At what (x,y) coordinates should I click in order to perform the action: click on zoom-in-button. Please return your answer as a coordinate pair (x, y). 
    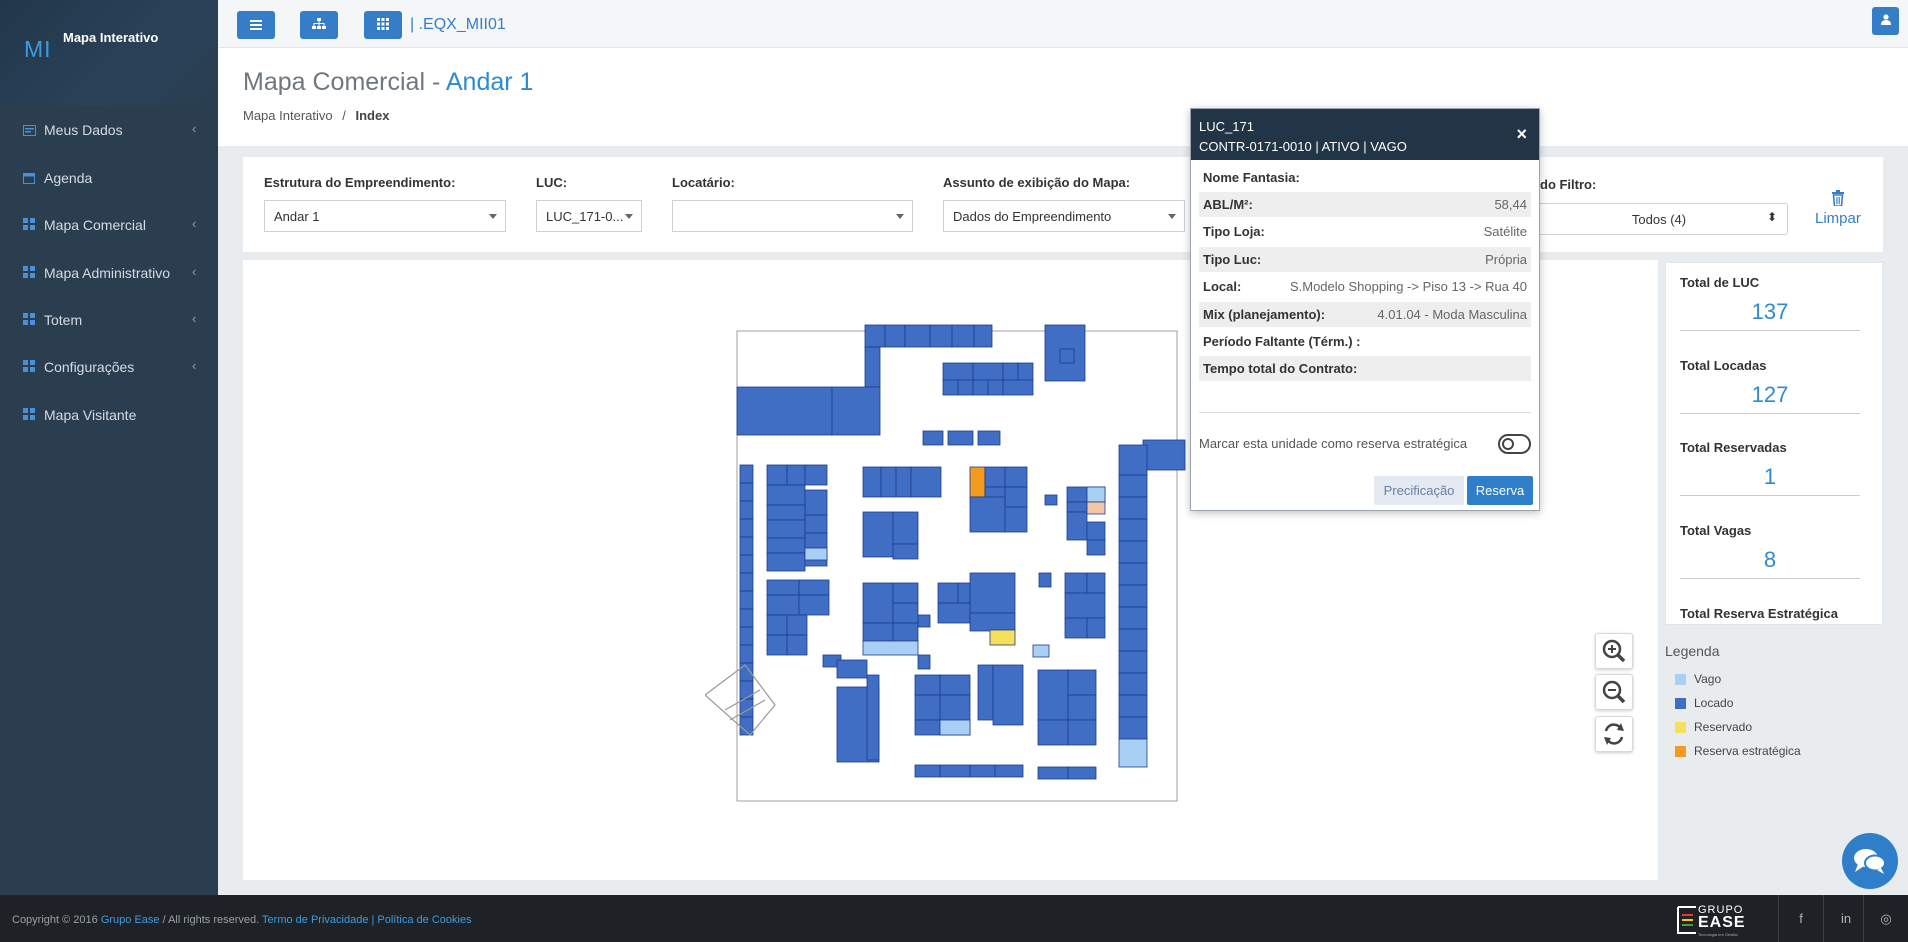
    Looking at the image, I should click on (1614, 651).